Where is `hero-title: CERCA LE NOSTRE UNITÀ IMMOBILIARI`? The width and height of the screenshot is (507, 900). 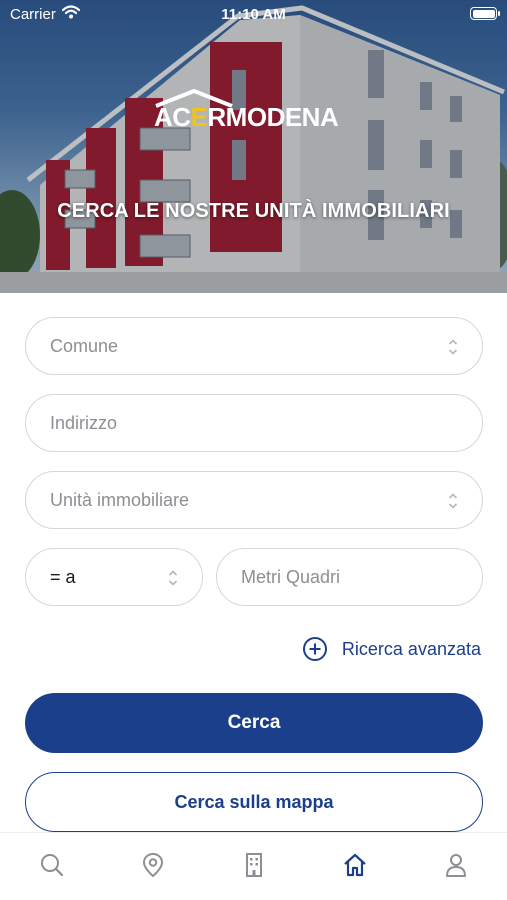 hero-title: CERCA LE NOSTRE UNITÀ IMMOBILIARI is located at coordinates (253, 211).